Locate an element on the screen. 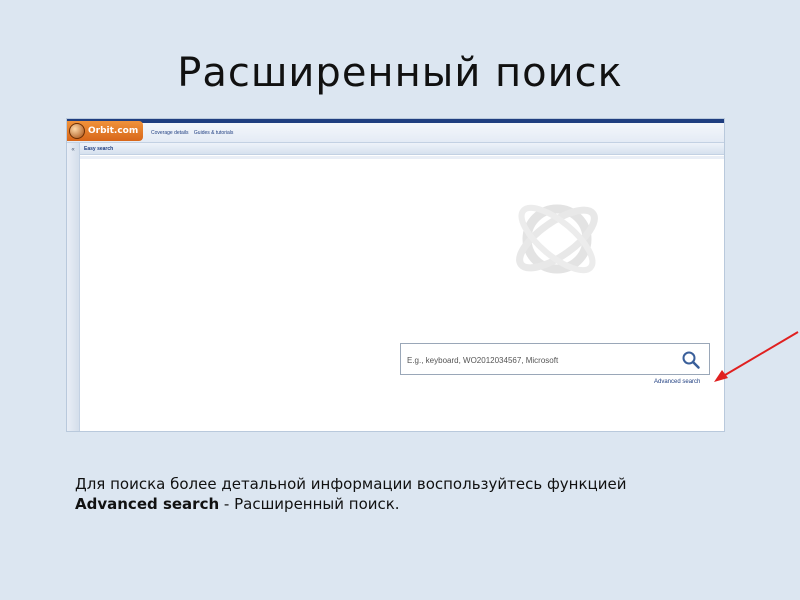  search-box is located at coordinates (555, 359).